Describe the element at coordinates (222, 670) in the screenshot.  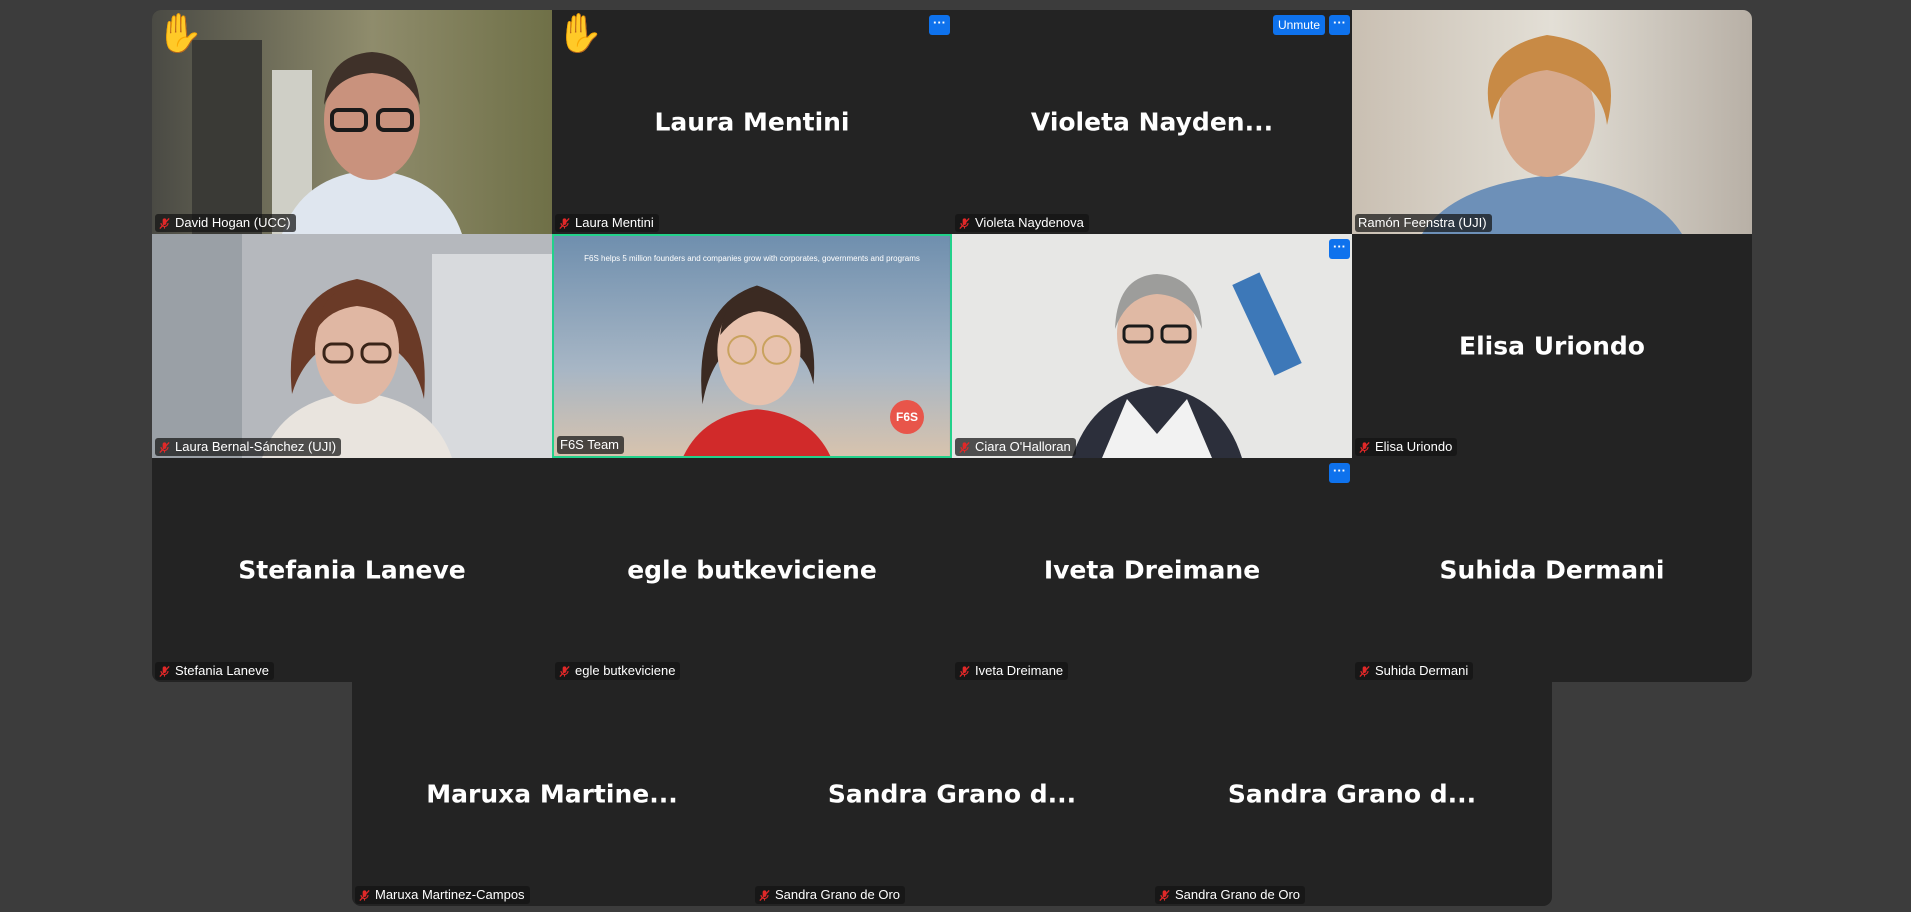
I see `participant-name: Stefania Laneve` at that location.